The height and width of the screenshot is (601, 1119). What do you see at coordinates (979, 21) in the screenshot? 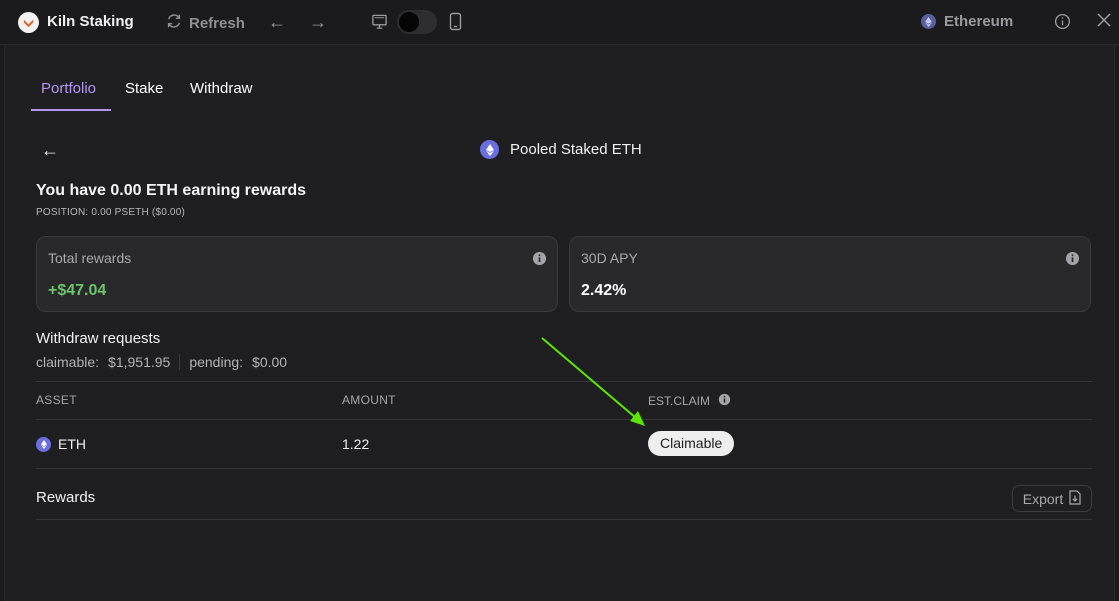
I see `network-label: Ethereum` at bounding box center [979, 21].